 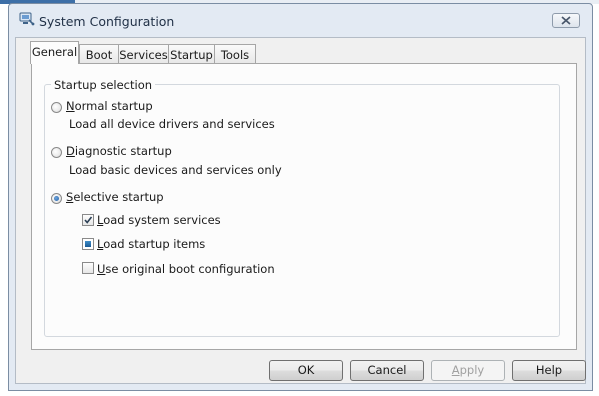 I want to click on selective-startup-radio, so click(x=56, y=198).